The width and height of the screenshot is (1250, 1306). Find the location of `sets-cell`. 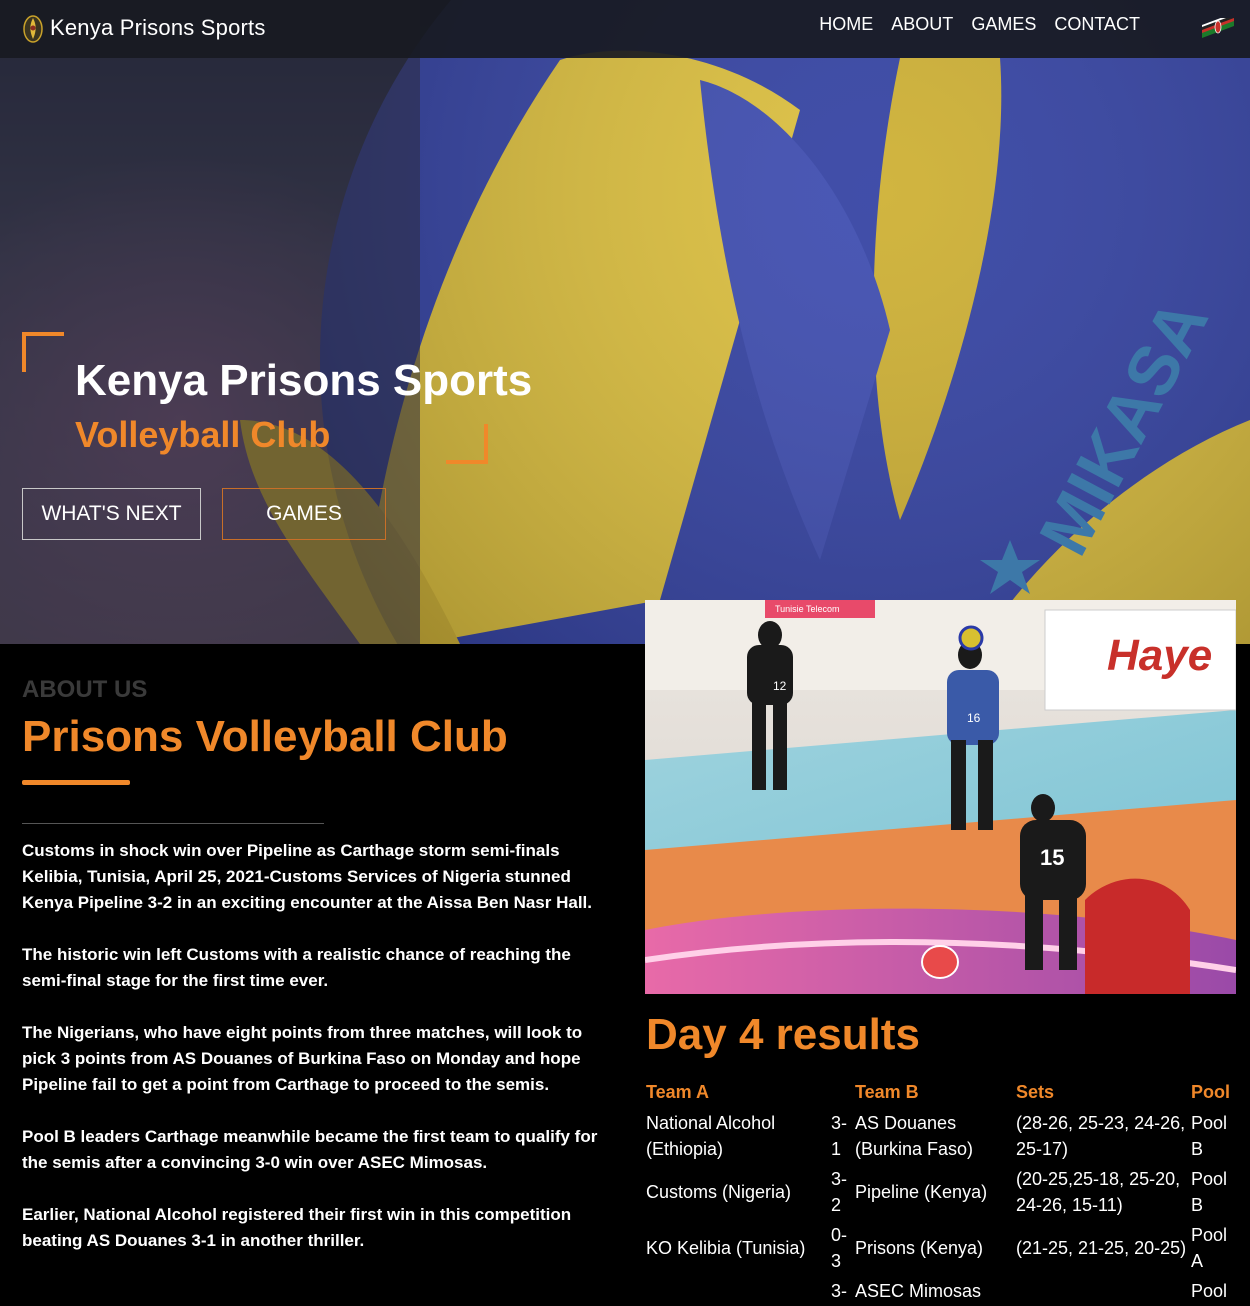

sets-cell is located at coordinates (1103, 1291).